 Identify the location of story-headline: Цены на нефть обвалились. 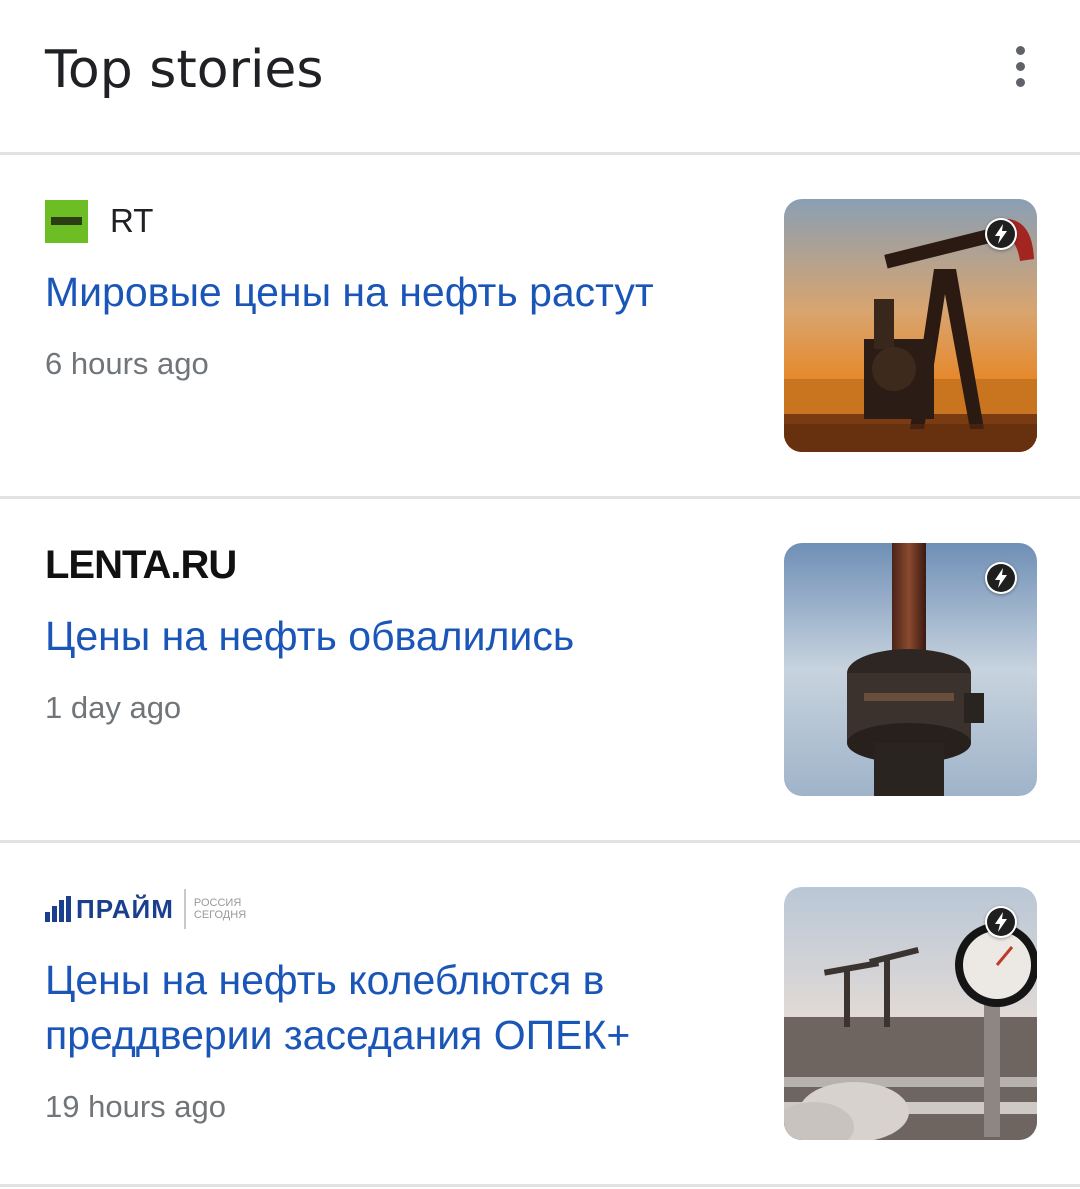
(390, 636).